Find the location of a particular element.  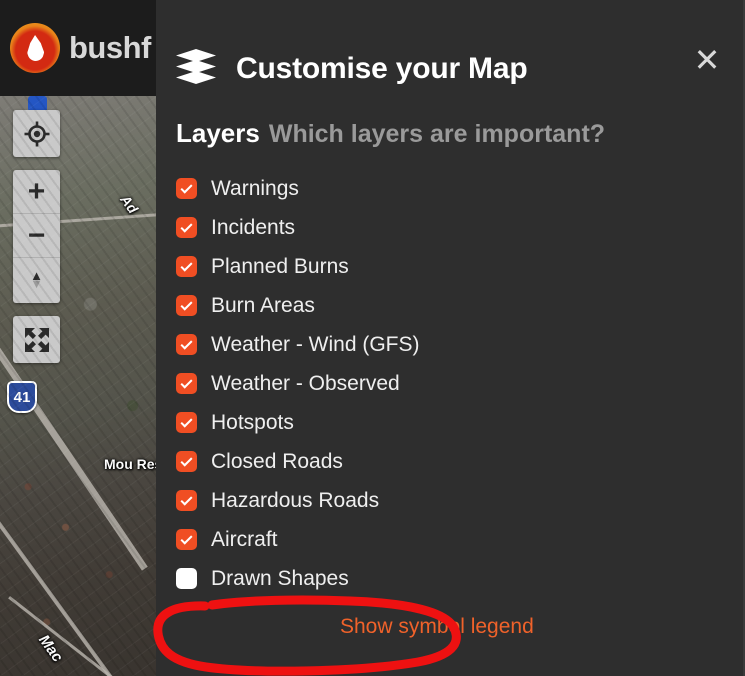

tilt-up-icon: ▲ is located at coordinates (36, 275).